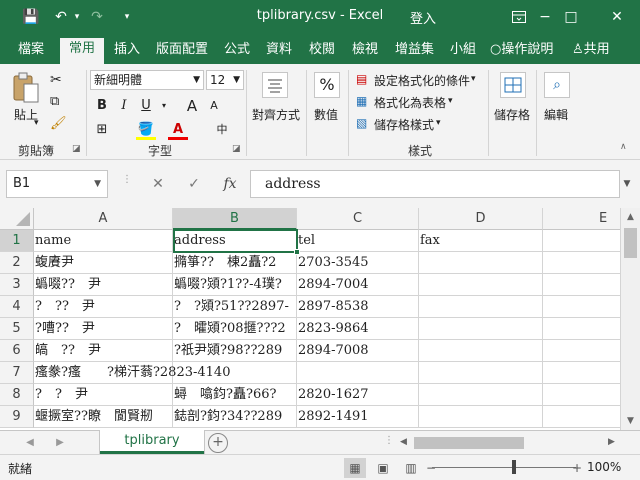  Describe the element at coordinates (235, 395) in the screenshot. I see `cell-b8: 蟳 噏鈞?矗?66?` at that location.